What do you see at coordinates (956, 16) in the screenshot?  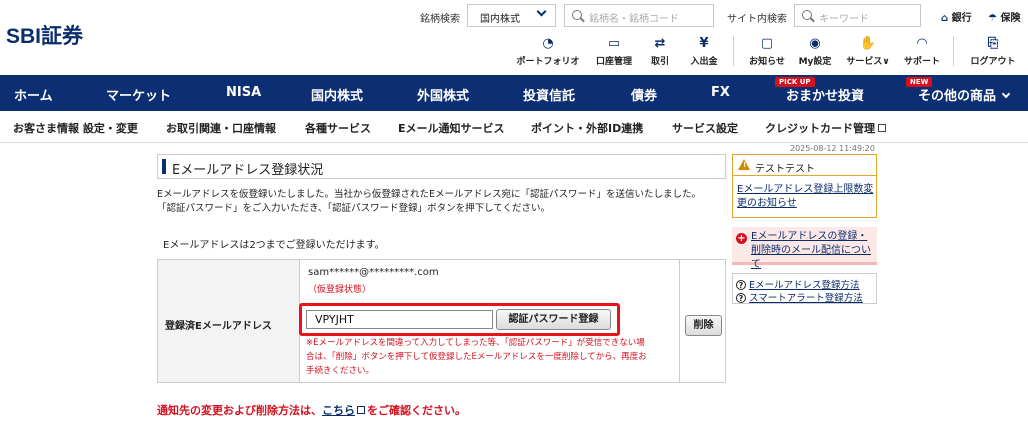 I see `bank-link: ⌂ 銀行` at bounding box center [956, 16].